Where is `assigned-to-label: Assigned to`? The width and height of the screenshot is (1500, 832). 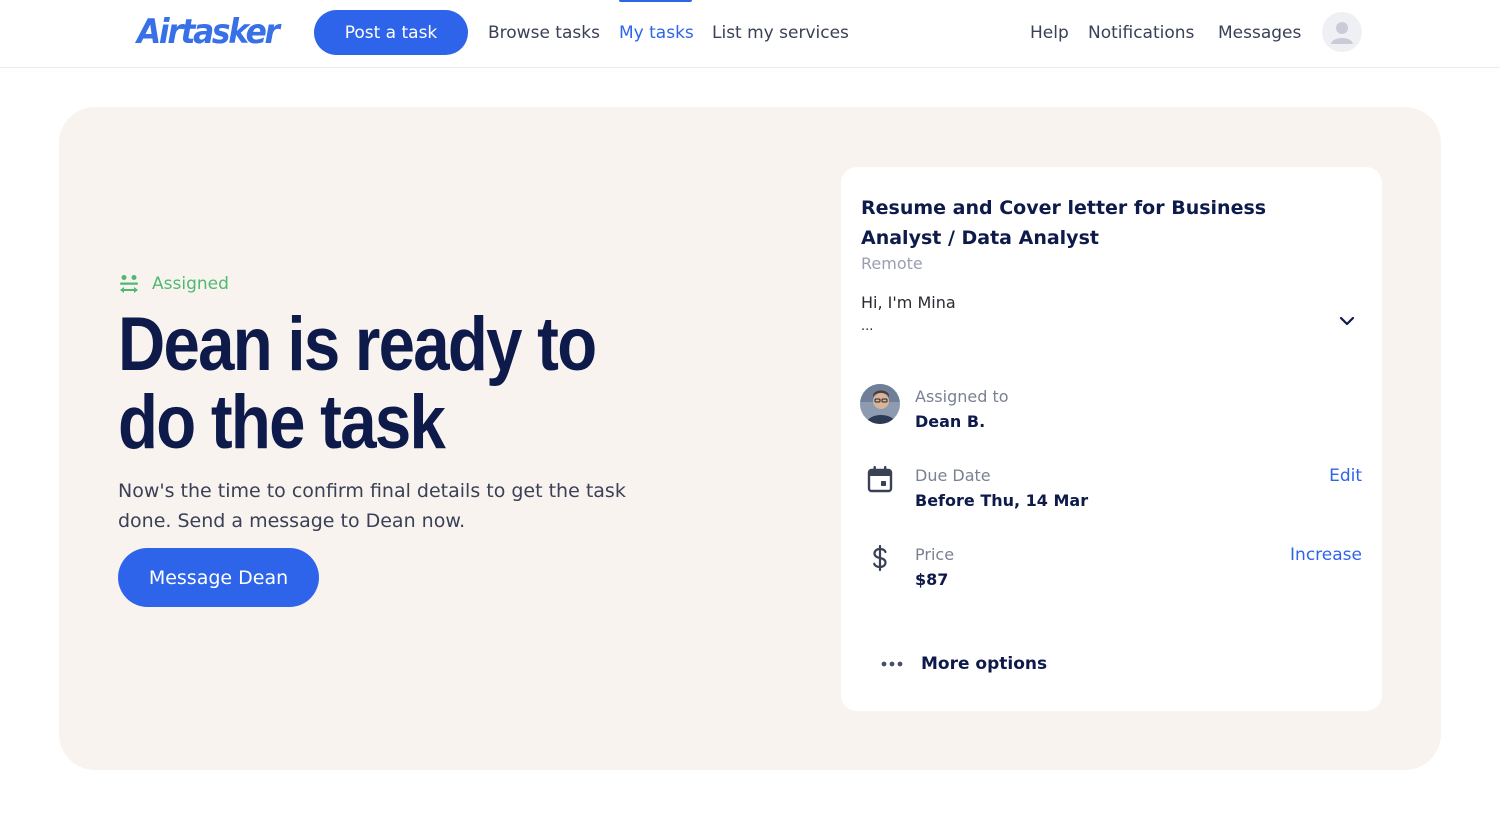 assigned-to-label: Assigned to is located at coordinates (962, 396).